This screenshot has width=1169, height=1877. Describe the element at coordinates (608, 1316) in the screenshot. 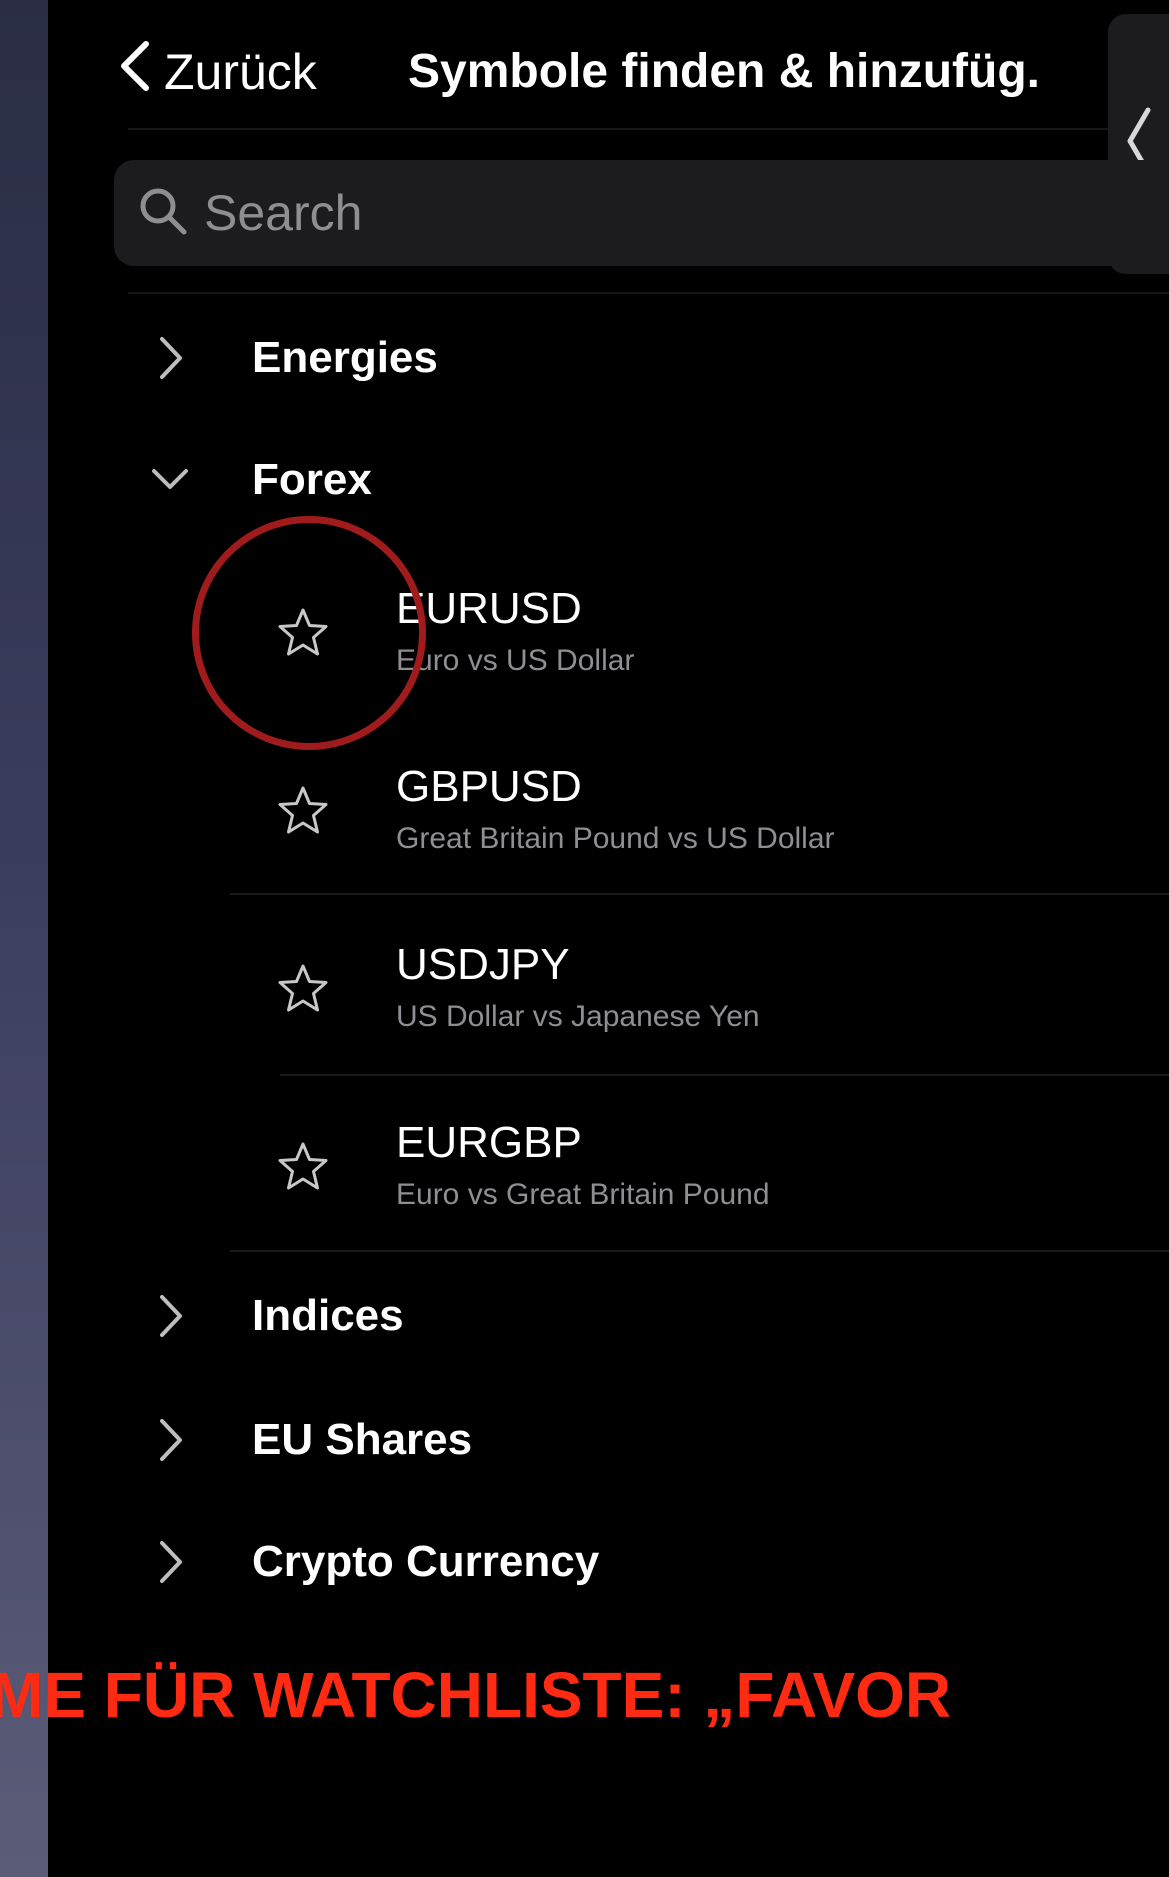

I see `category-indices: Indices` at that location.